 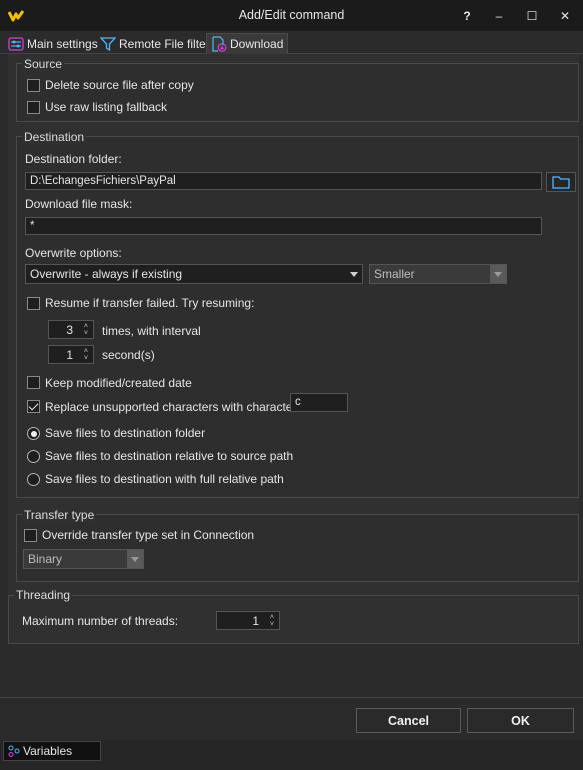 What do you see at coordinates (219, 44) in the screenshot?
I see `download-document-icon` at bounding box center [219, 44].